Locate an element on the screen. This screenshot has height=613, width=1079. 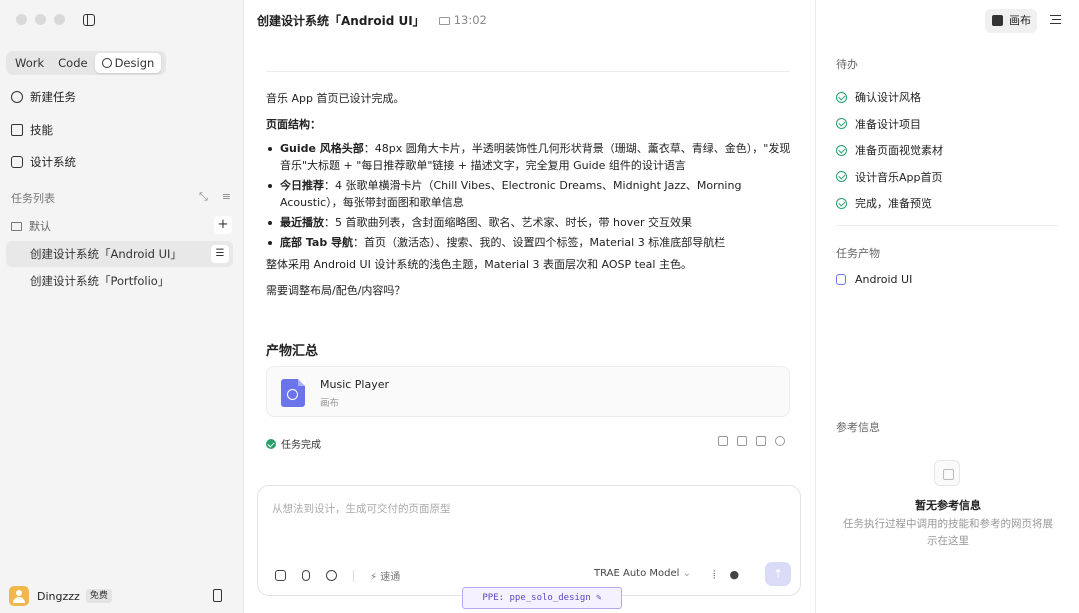
tab-design: Design is located at coordinates (128, 63).